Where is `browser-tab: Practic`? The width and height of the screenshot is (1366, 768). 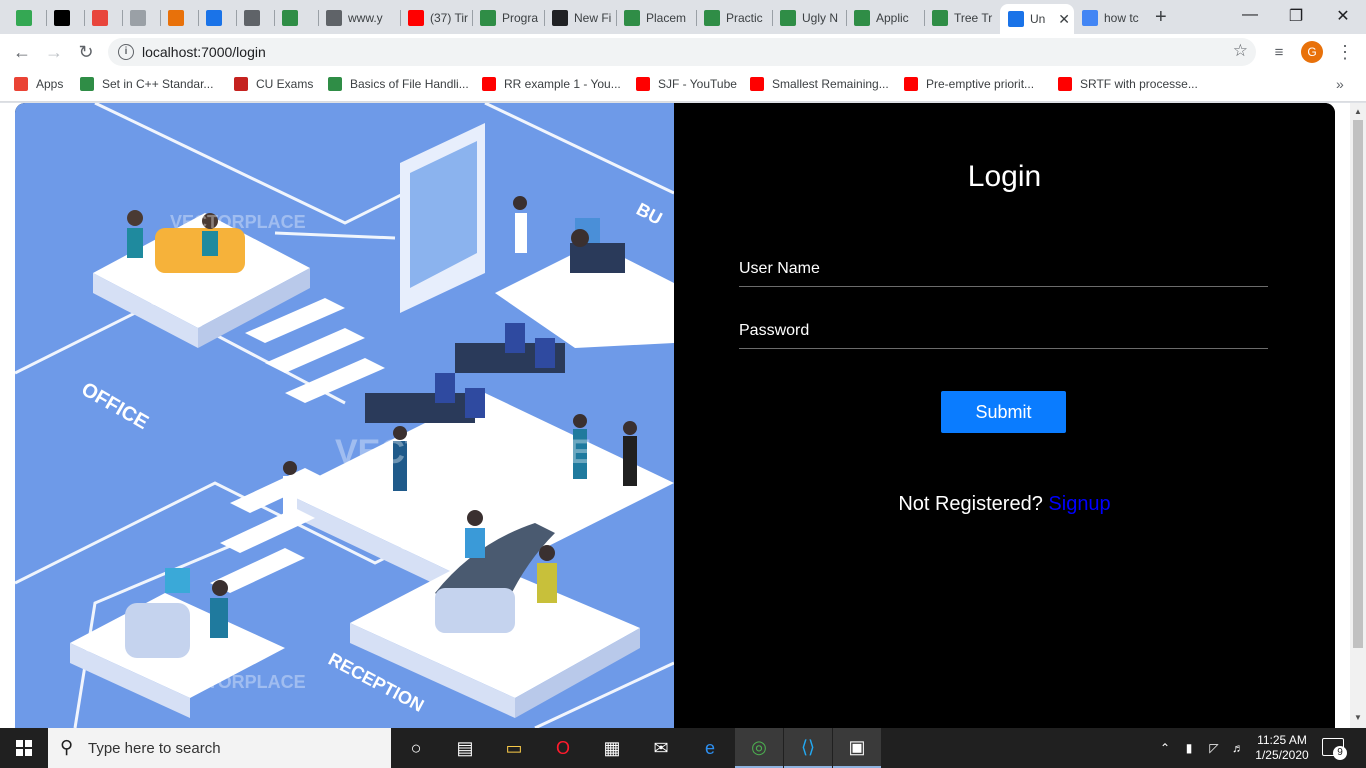
browser-tab: Practic is located at coordinates (734, 18).